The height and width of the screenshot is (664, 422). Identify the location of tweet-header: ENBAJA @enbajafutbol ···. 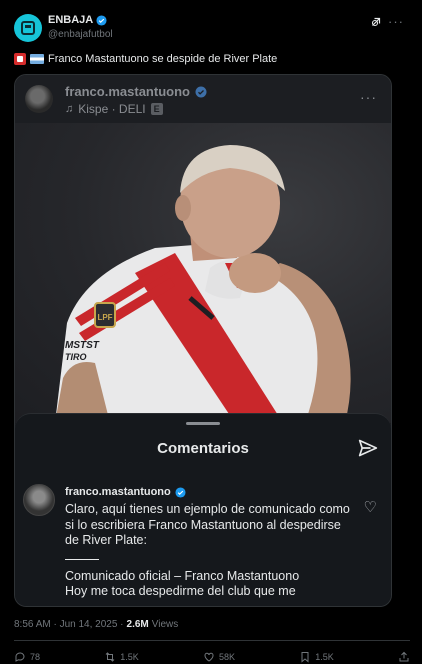
(212, 29).